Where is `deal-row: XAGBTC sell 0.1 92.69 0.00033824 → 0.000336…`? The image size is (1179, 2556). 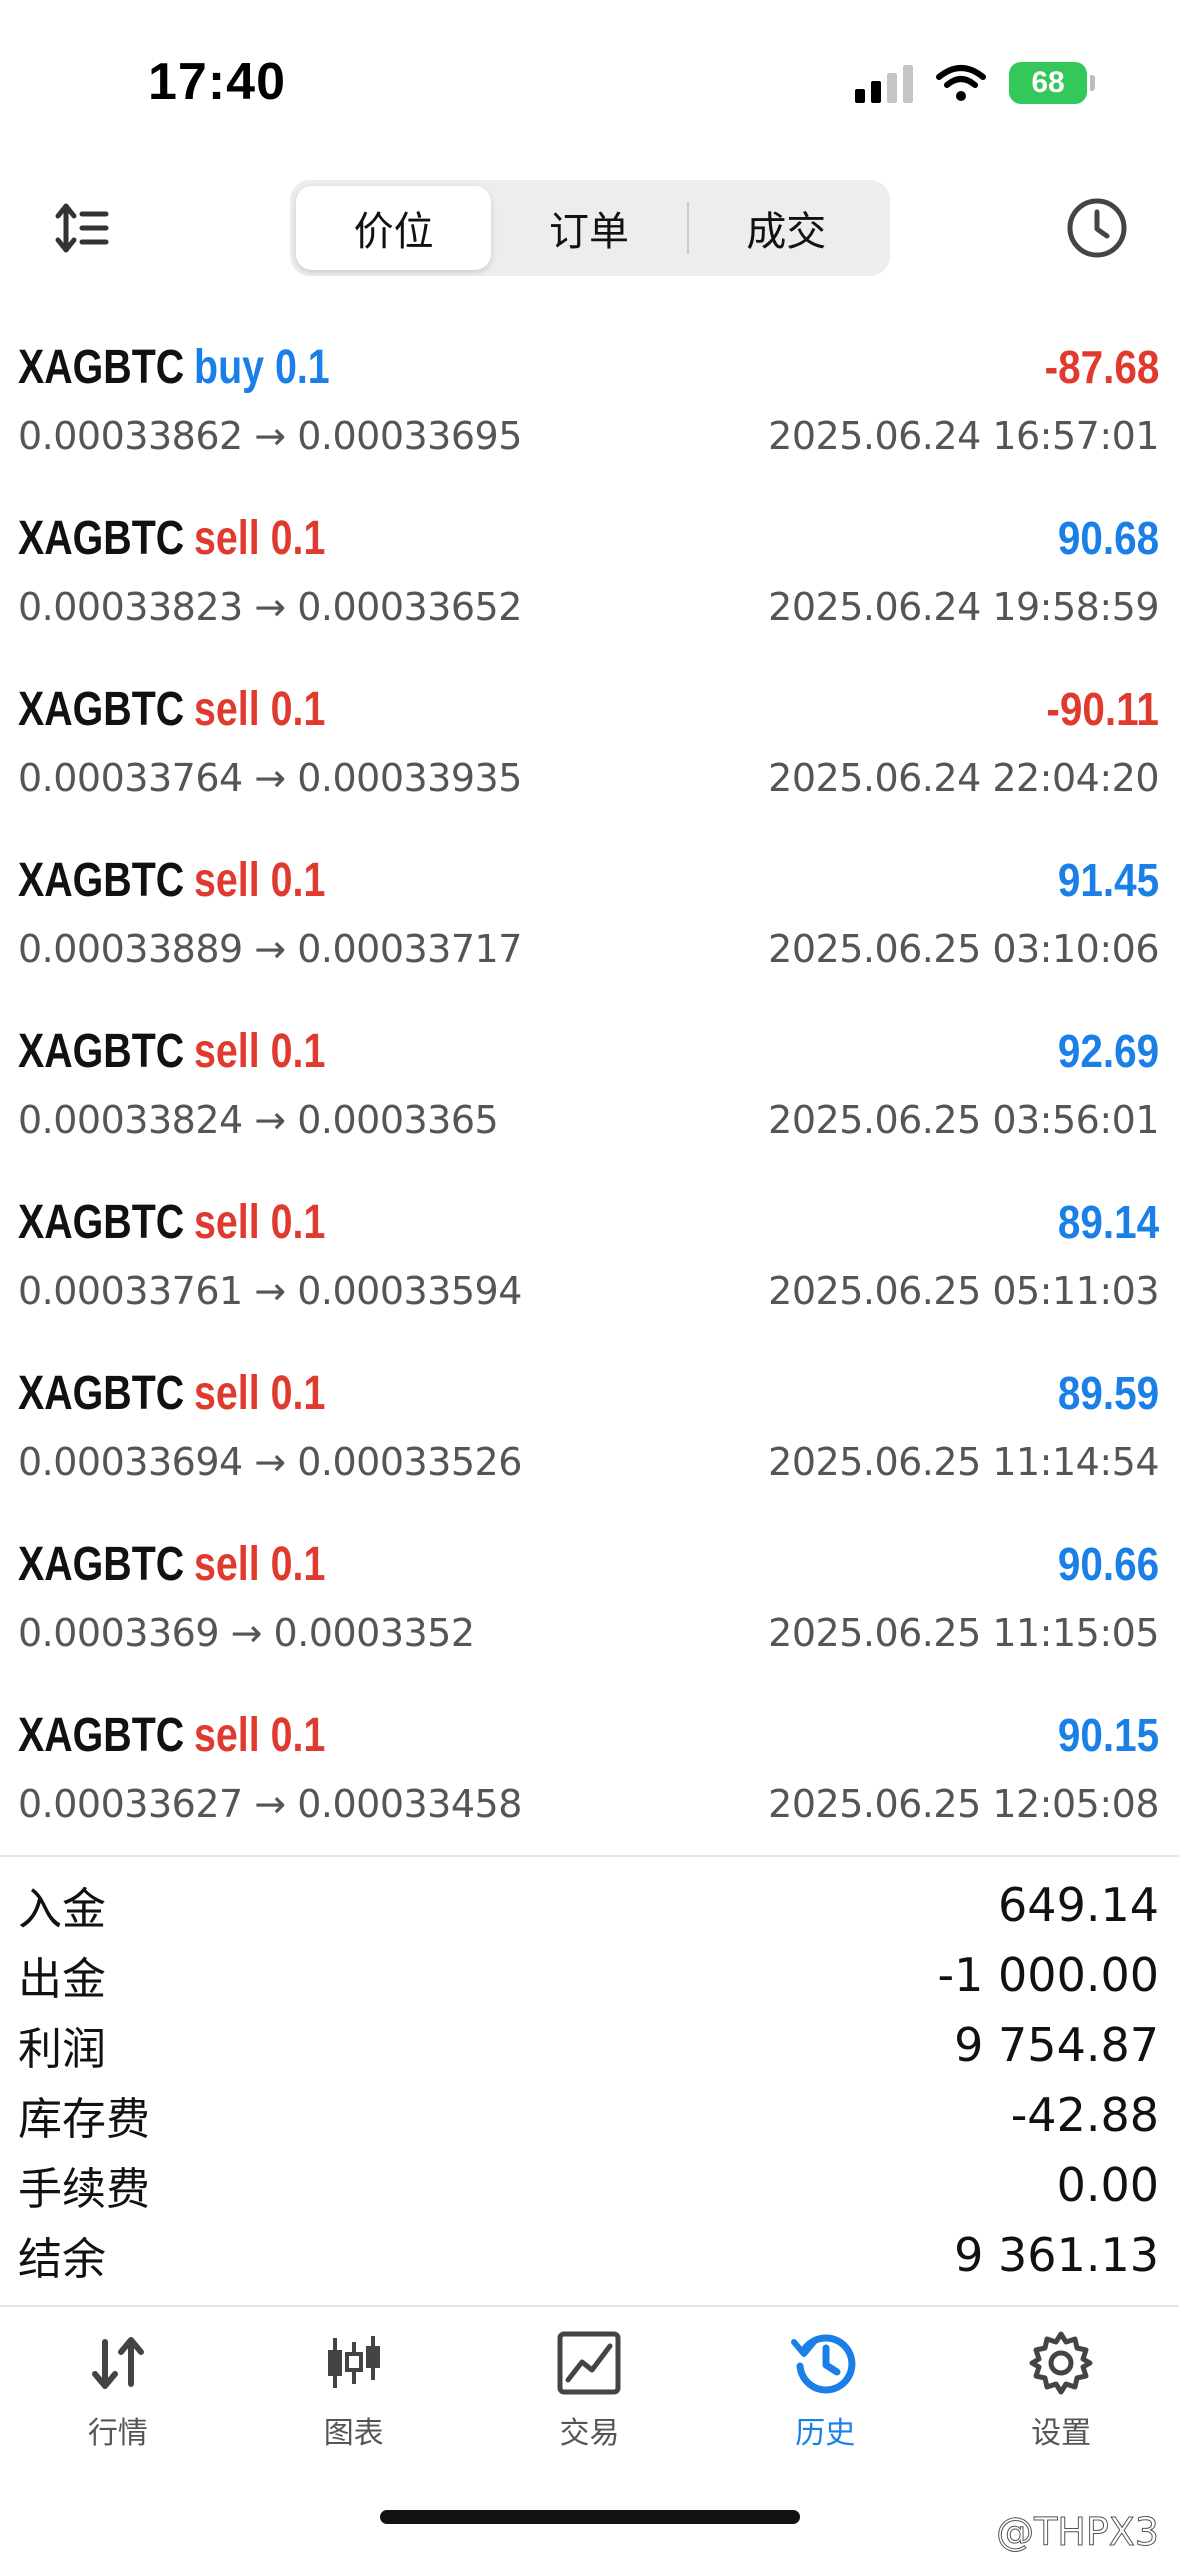 deal-row: XAGBTC sell 0.1 92.69 0.00033824 → 0.000336… is located at coordinates (589, 1087).